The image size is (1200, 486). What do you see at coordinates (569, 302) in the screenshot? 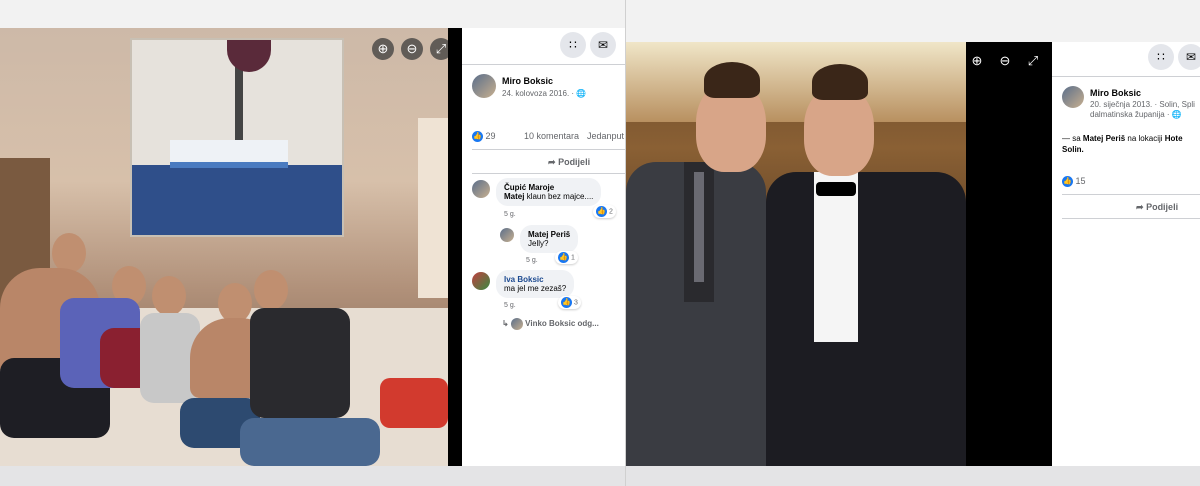
I see `comment-reactions: 👍 3` at bounding box center [569, 302].